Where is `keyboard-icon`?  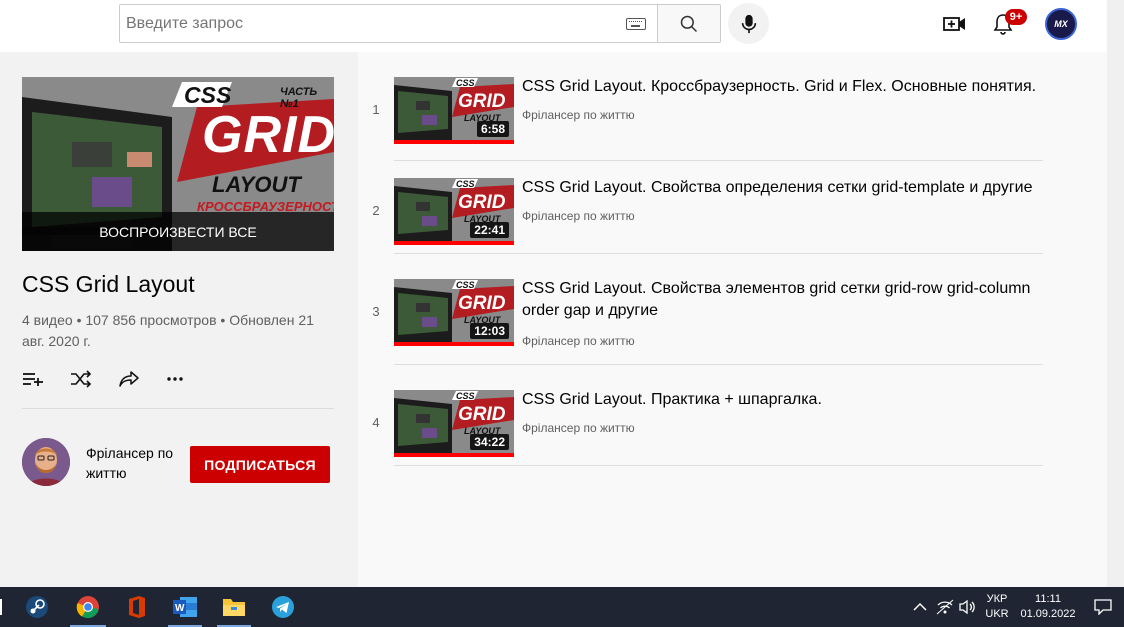 keyboard-icon is located at coordinates (636, 24).